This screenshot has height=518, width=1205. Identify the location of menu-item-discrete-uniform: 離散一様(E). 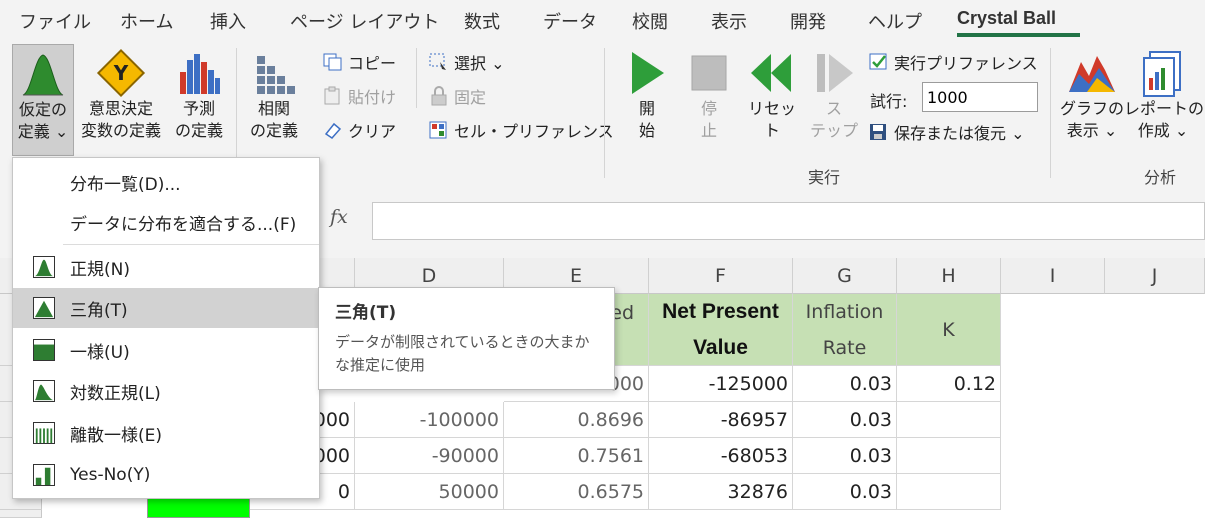
(166, 433).